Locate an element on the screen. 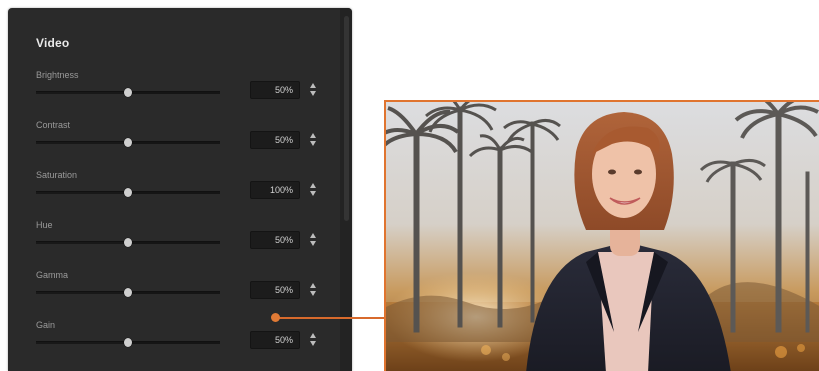 This screenshot has width=819, height=371. gain-value-field: 50% is located at coordinates (275, 340).